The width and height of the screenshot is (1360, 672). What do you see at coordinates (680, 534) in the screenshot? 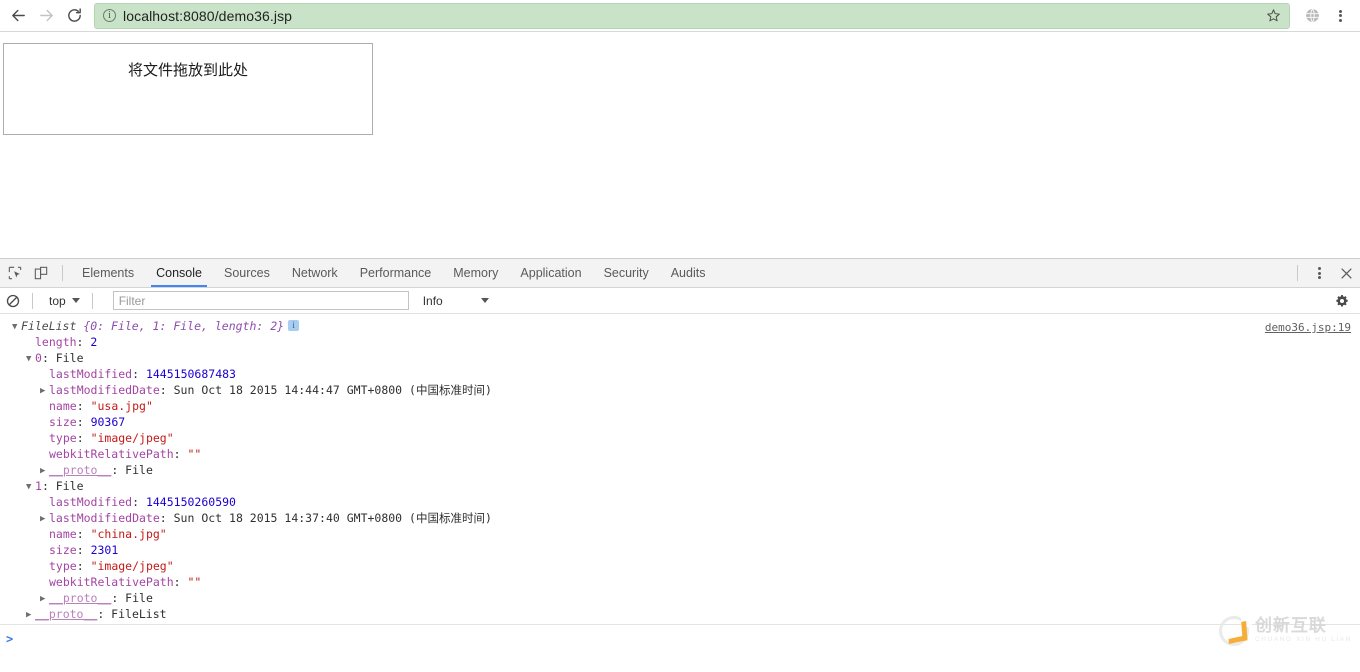
I see `console-tree-row: name: "china.jpg"` at bounding box center [680, 534].